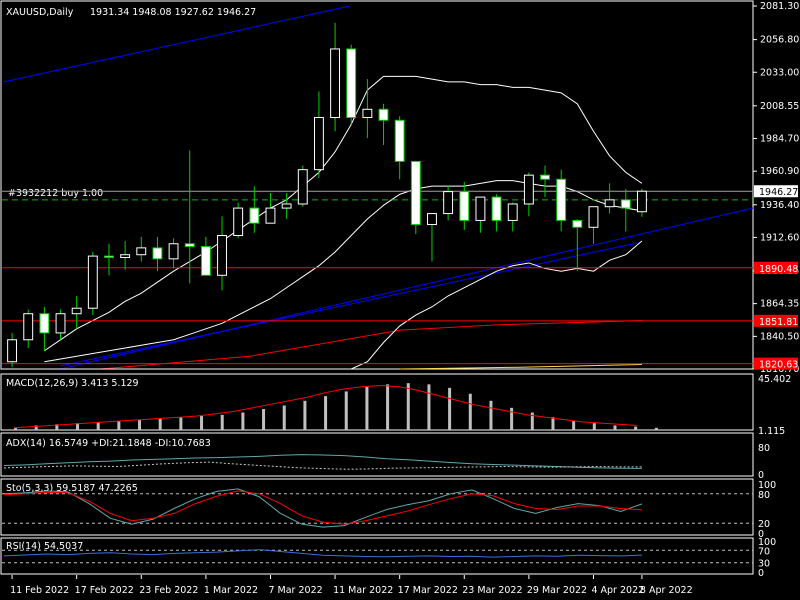 The height and width of the screenshot is (600, 800). I want to click on price-tick-label: 2056.80, so click(779, 40).